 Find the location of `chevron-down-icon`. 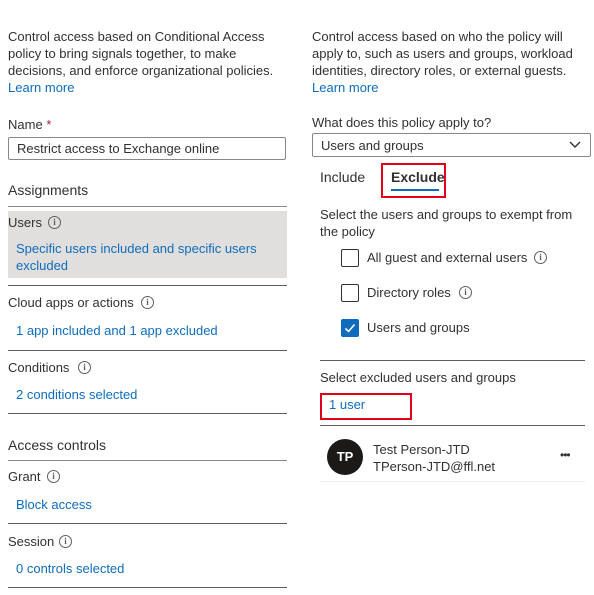

chevron-down-icon is located at coordinates (575, 144).